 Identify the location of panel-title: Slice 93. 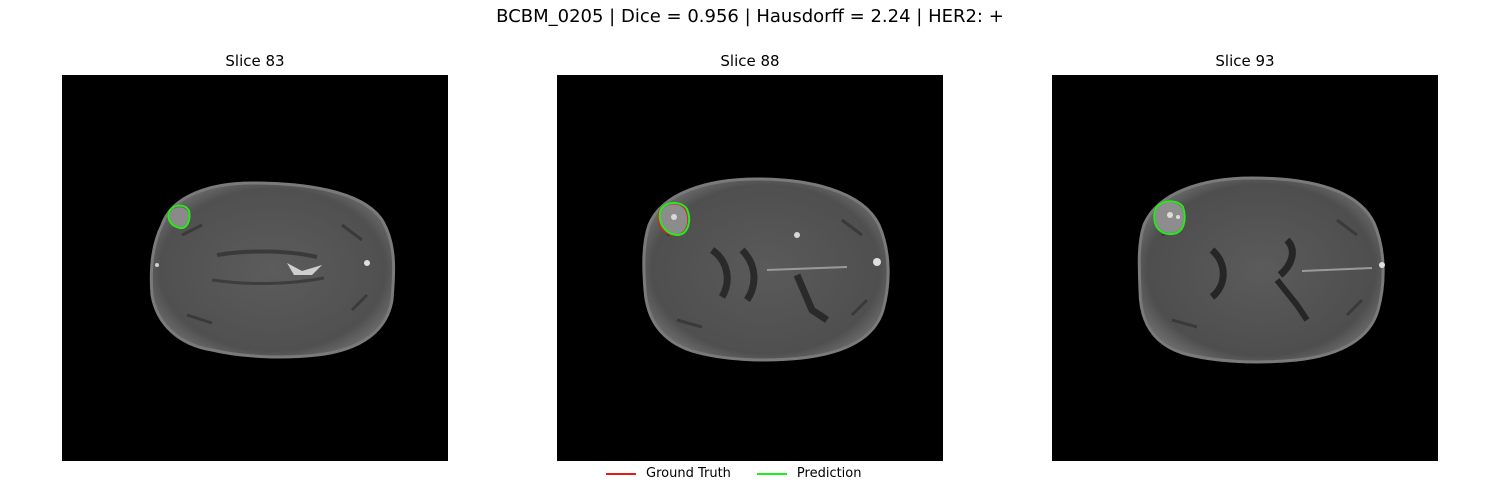
(1245, 61).